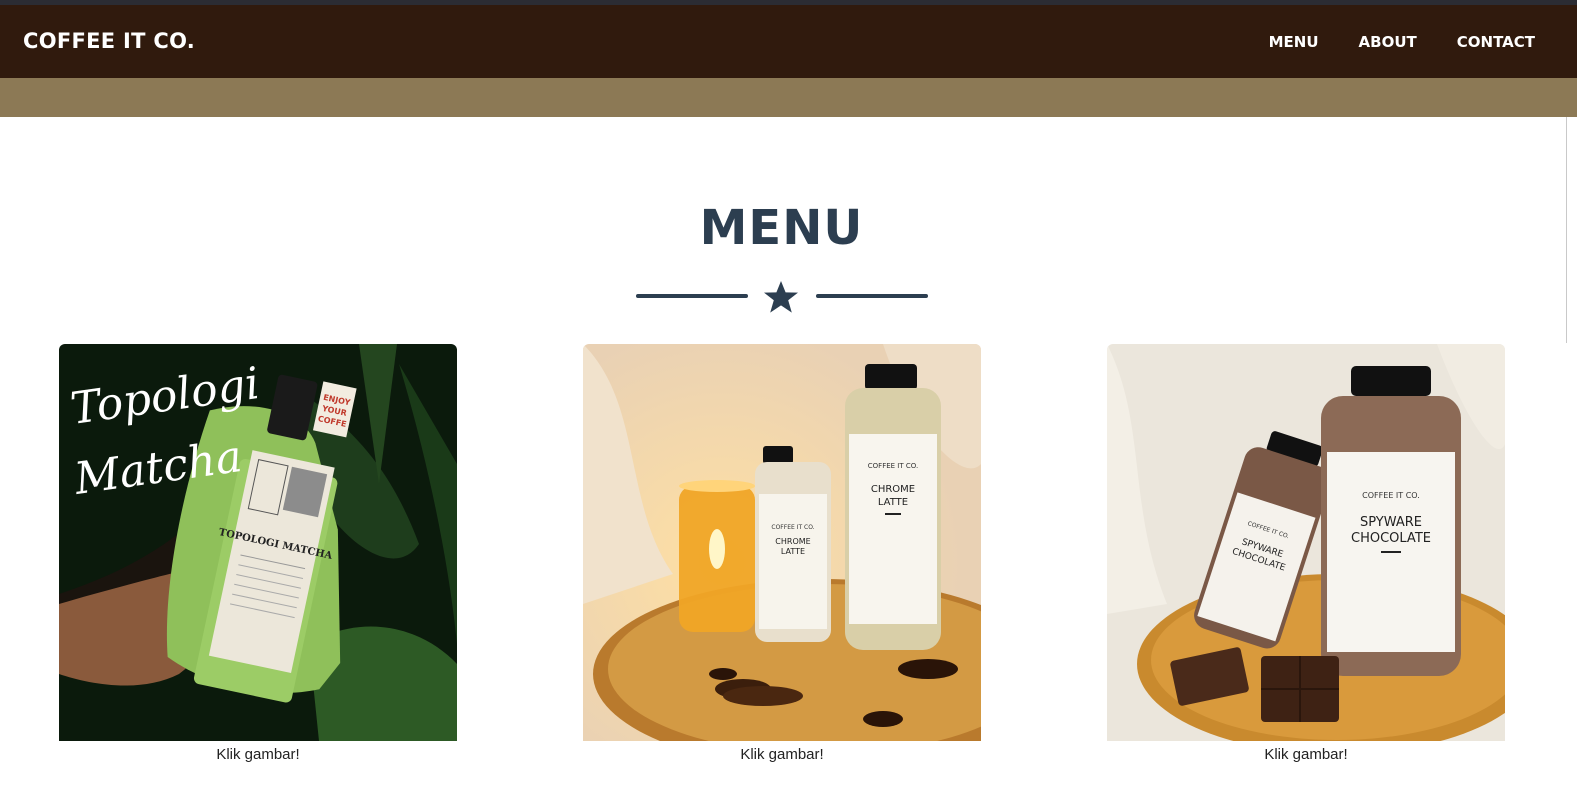  I want to click on star-icon, so click(781, 297).